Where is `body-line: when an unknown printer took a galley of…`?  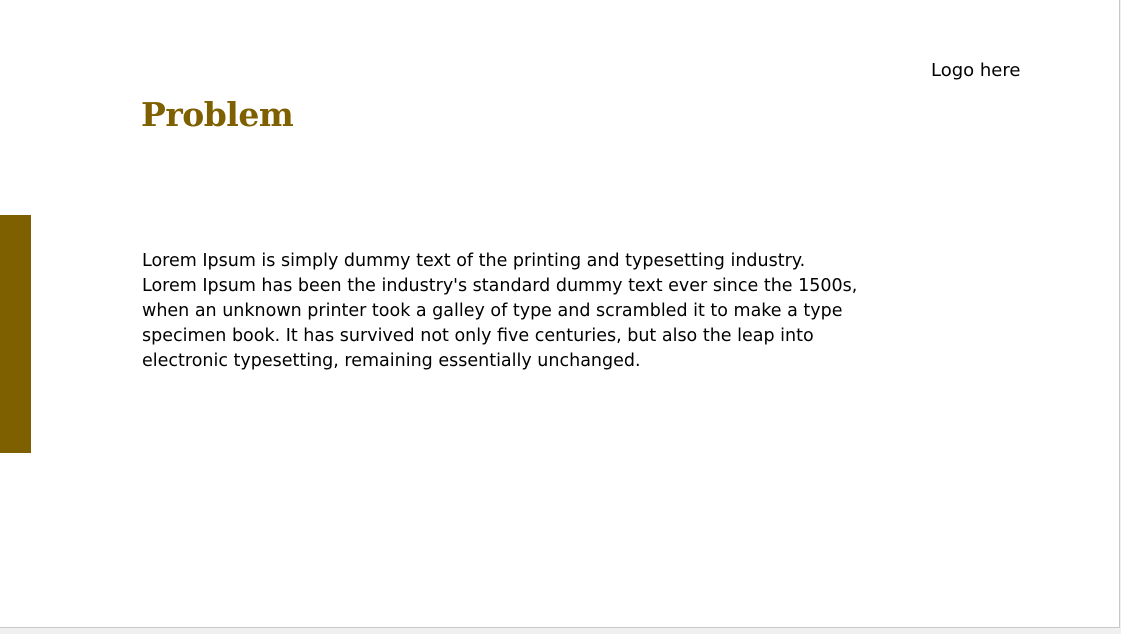
body-line: when an unknown printer took a galley of… is located at coordinates (492, 311).